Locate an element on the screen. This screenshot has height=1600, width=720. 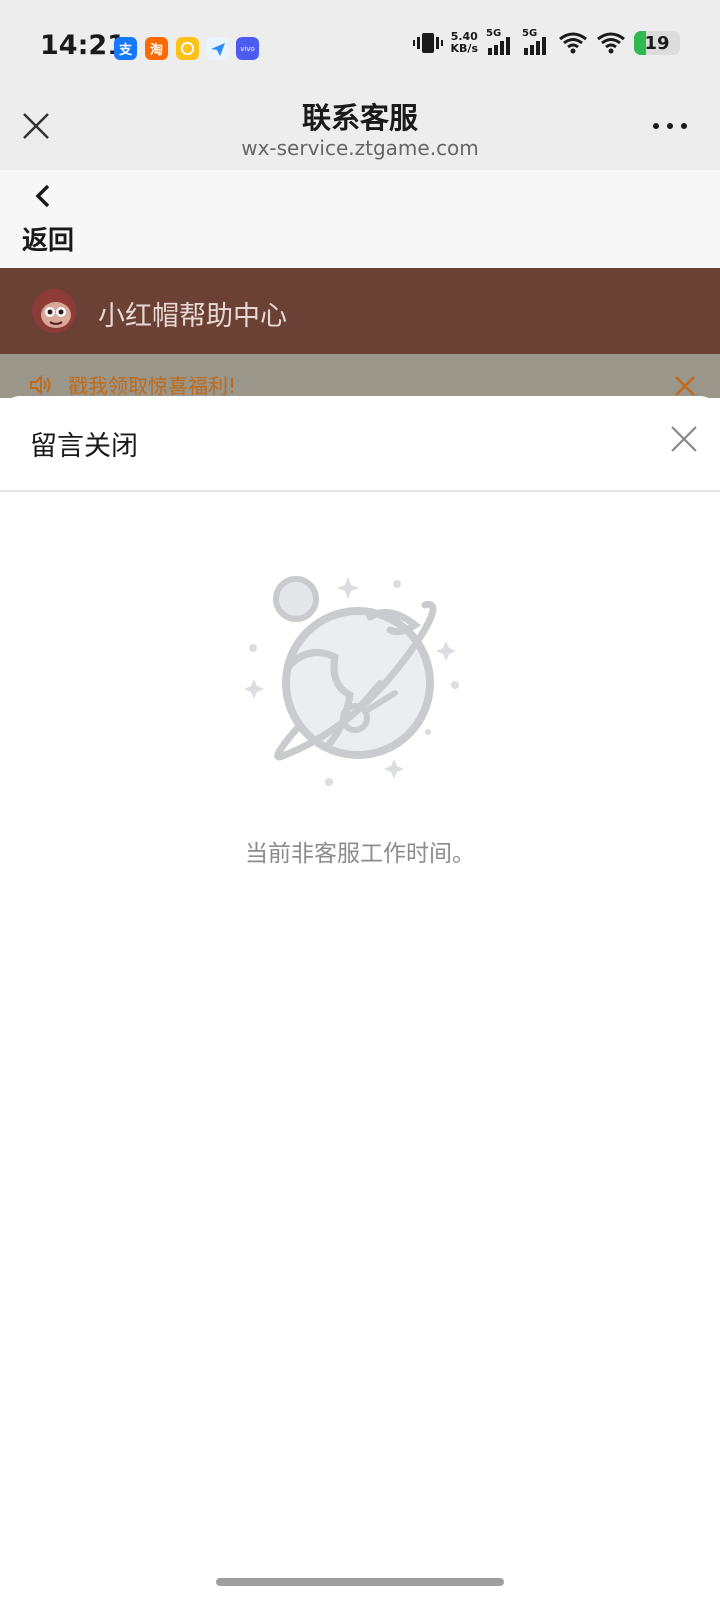
send-app-icon is located at coordinates (217, 48).